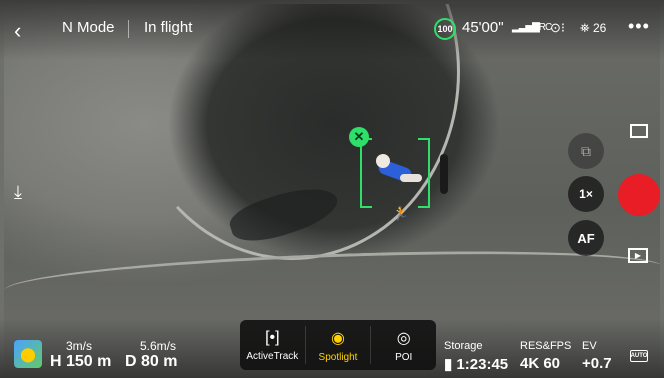 The width and height of the screenshot is (664, 378). What do you see at coordinates (338, 338) in the screenshot?
I see `eye-icon: ◉` at bounding box center [338, 338].